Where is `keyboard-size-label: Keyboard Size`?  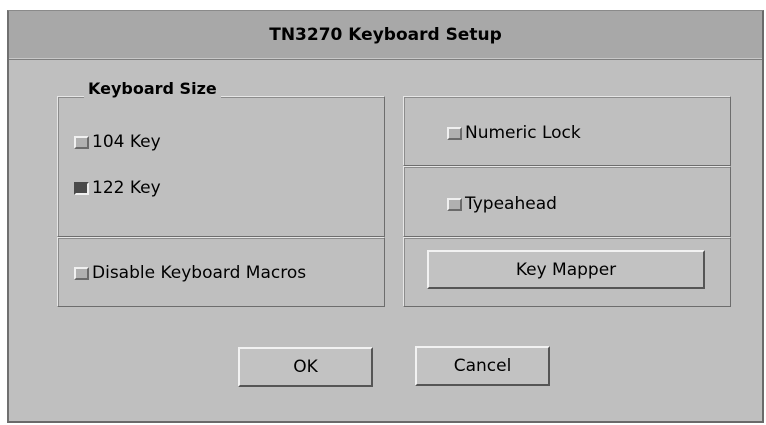
keyboard-size-label: Keyboard Size is located at coordinates (152, 89).